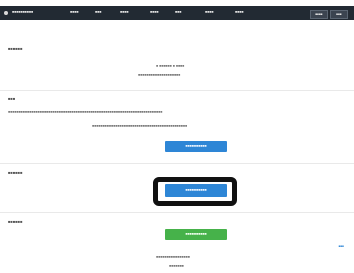 This screenshot has width=354, height=273. Describe the element at coordinates (124, 12) in the screenshot. I see `menu-item-3: ■■■■` at that location.